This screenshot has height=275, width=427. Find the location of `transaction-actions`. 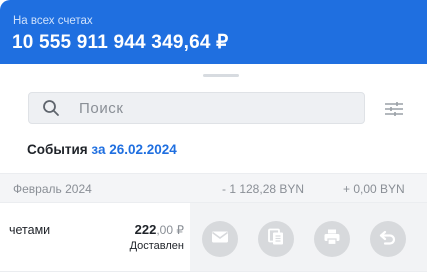

transaction-actions is located at coordinates (308, 237).